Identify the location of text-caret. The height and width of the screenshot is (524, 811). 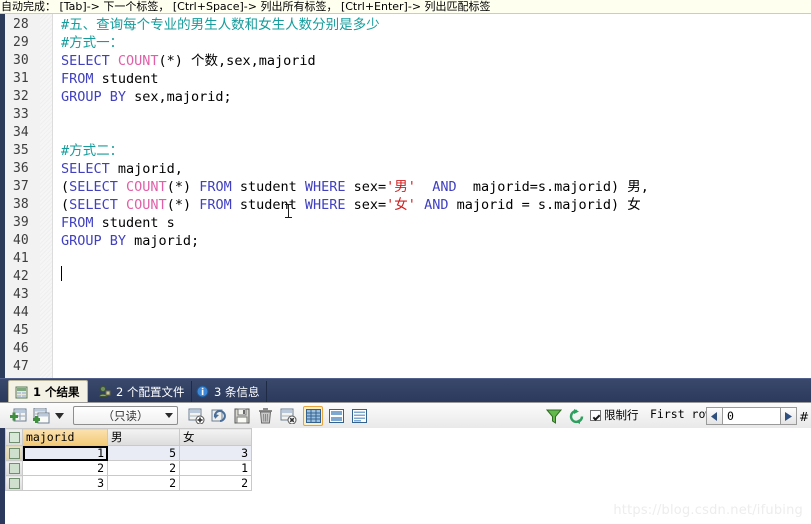
(61, 273).